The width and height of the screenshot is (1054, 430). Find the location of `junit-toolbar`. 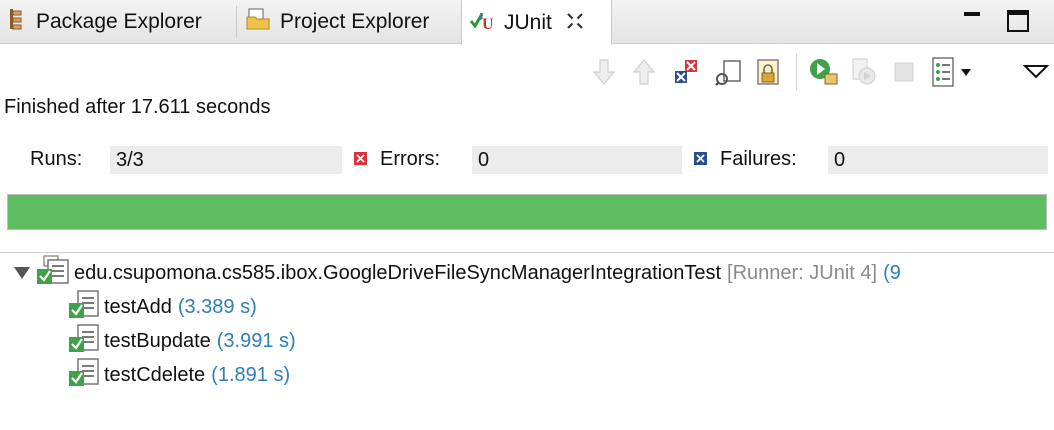

junit-toolbar is located at coordinates (794, 74).